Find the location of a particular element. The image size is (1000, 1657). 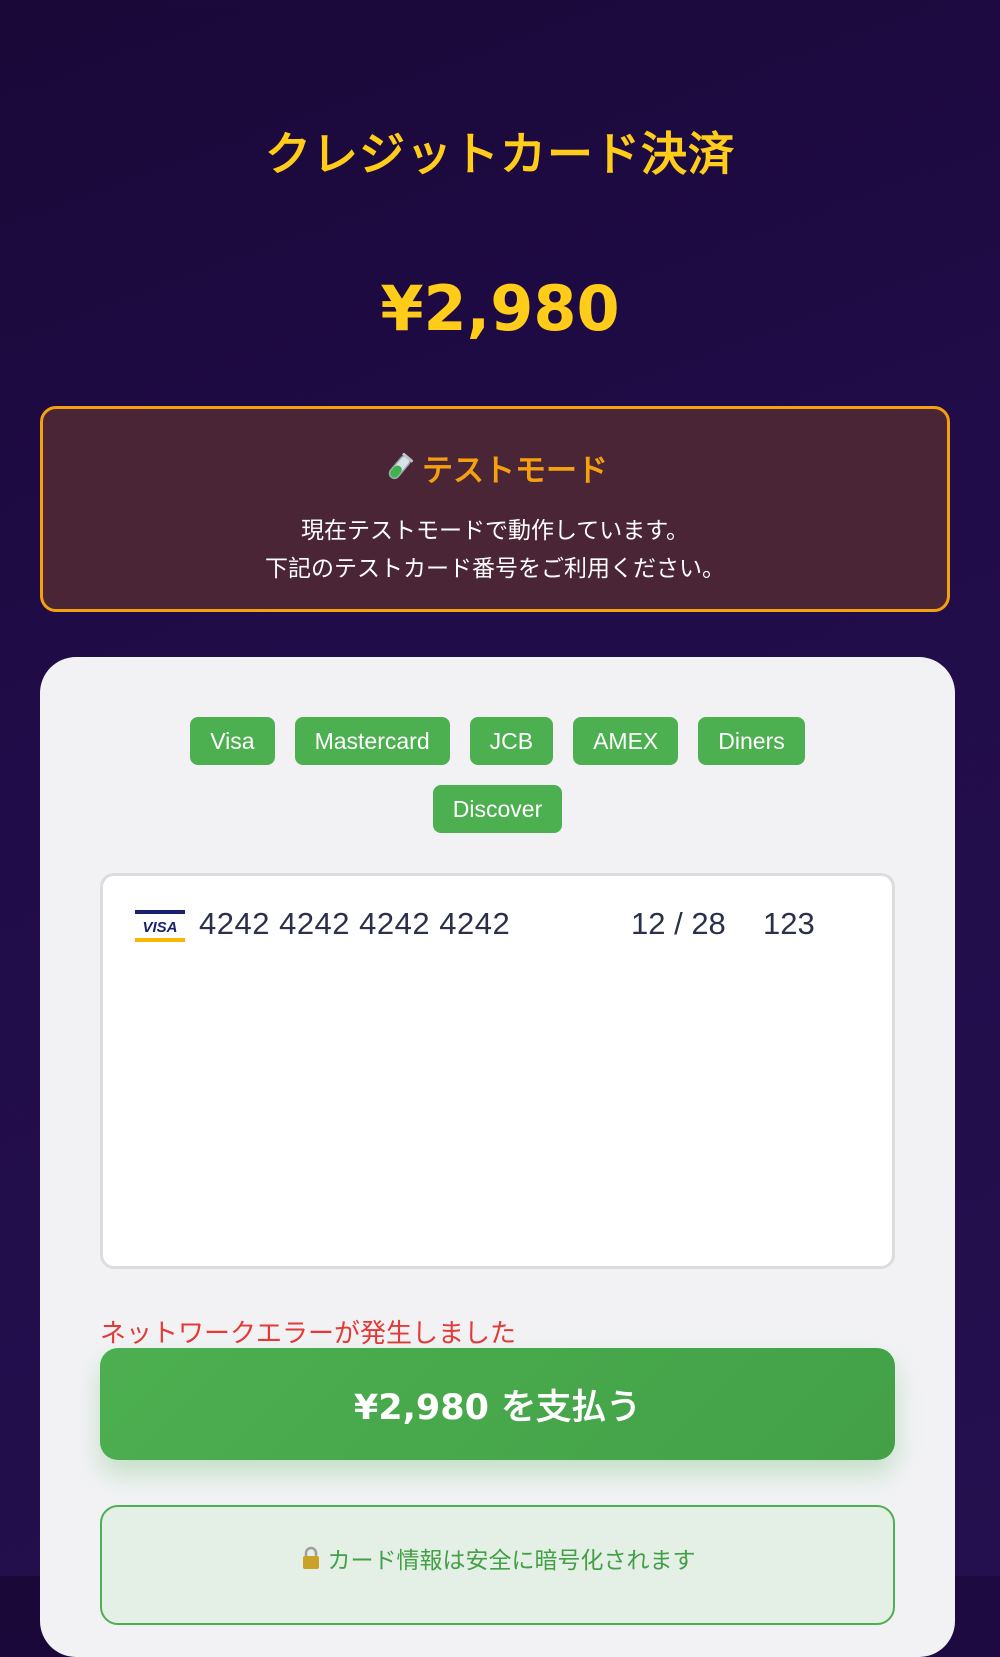

test-tube-icon is located at coordinates (399, 468).